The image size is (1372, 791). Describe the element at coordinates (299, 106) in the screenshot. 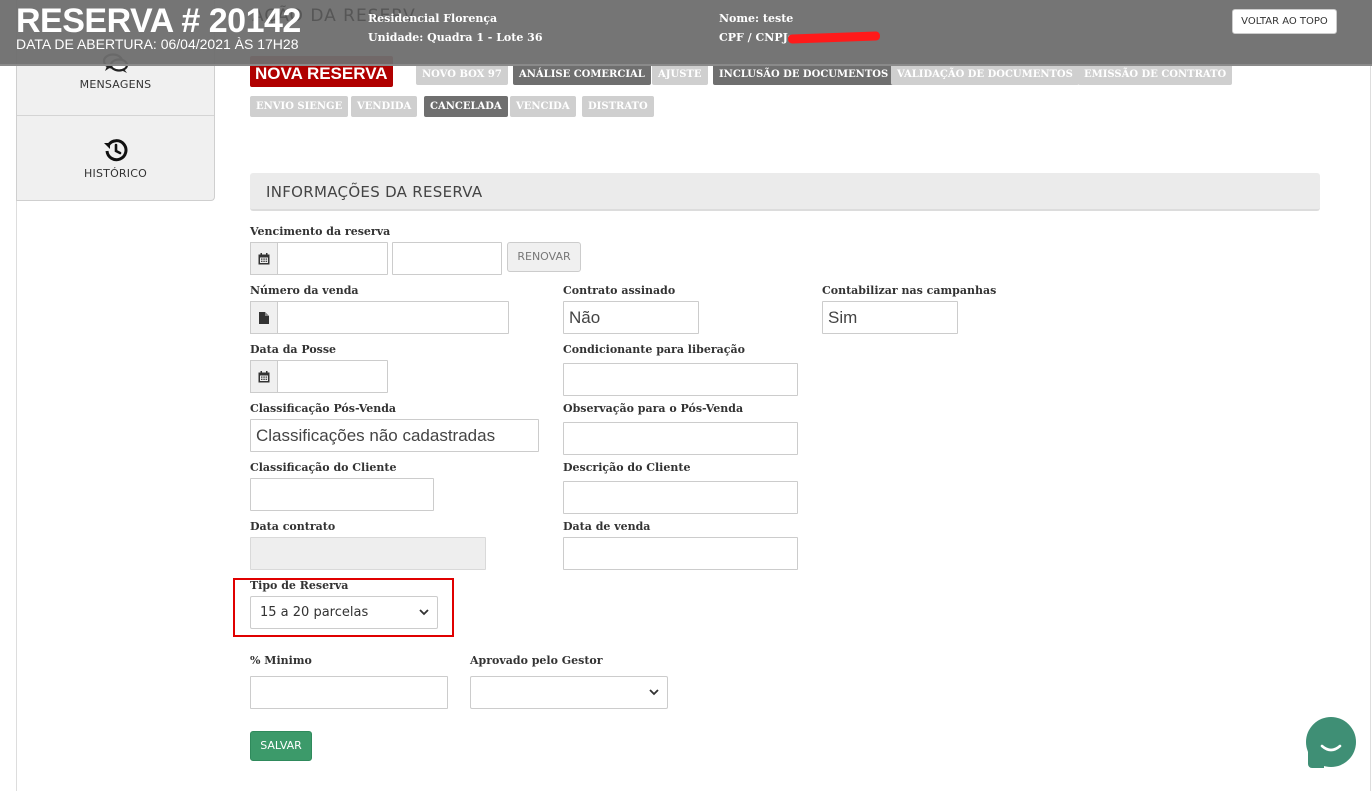

I see `status-tag-envio-sienge: ENVIO SIENGE` at that location.